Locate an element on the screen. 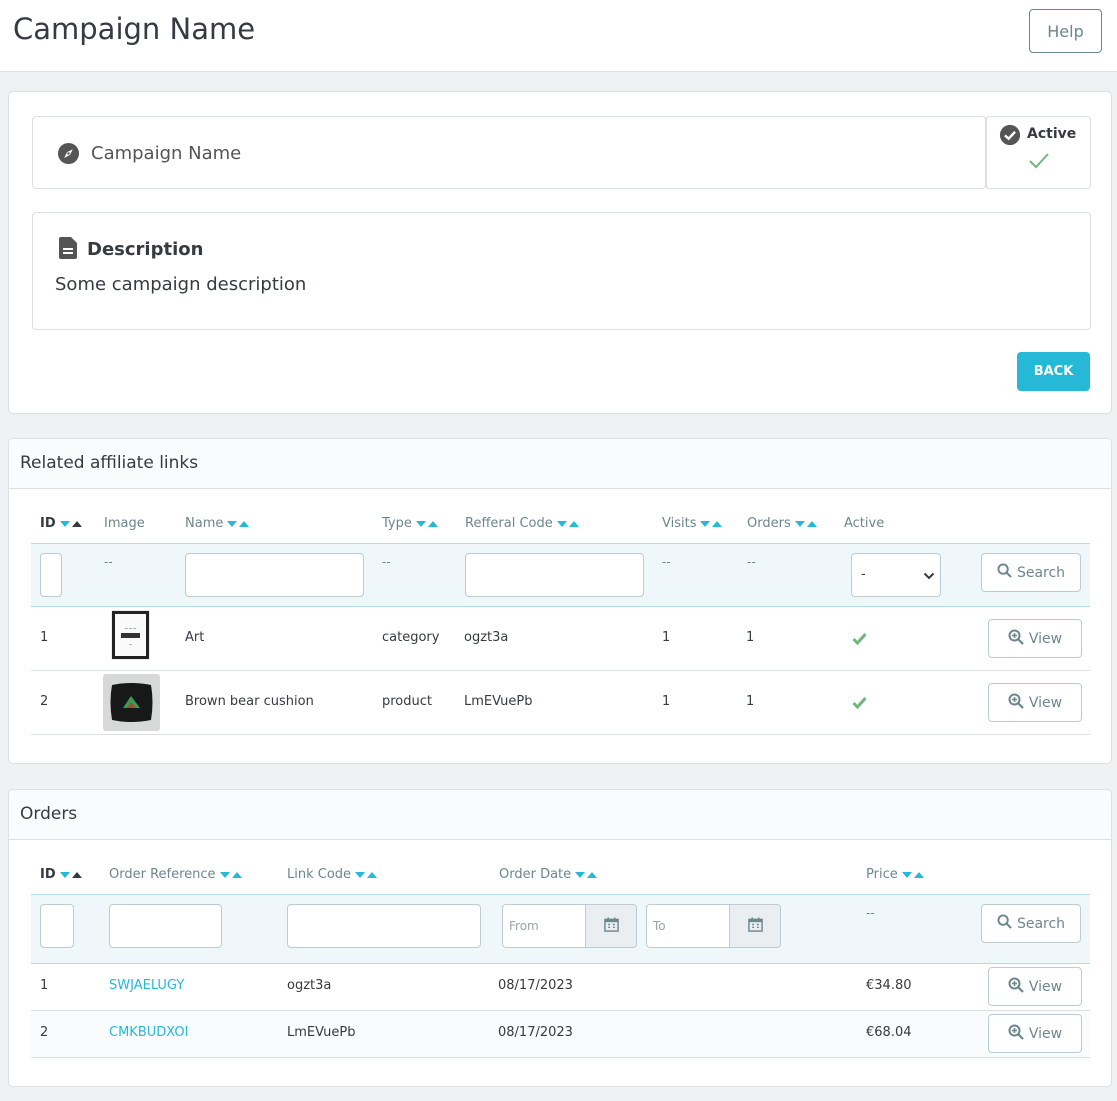  filter-id-input is located at coordinates (51, 575).